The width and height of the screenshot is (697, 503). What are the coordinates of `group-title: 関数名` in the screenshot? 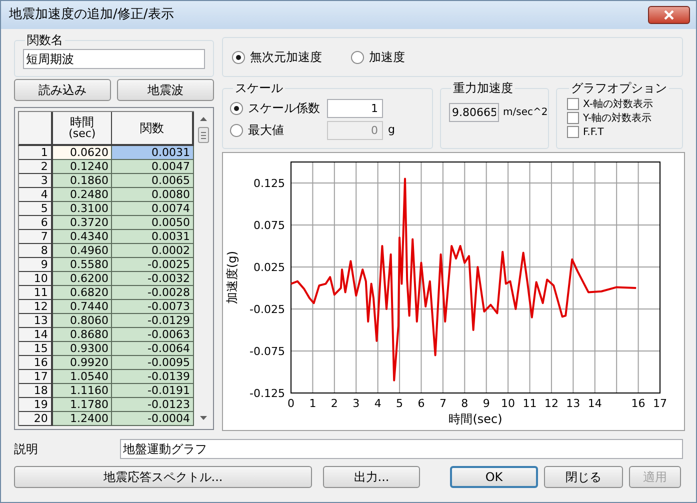 It's located at (45, 40).